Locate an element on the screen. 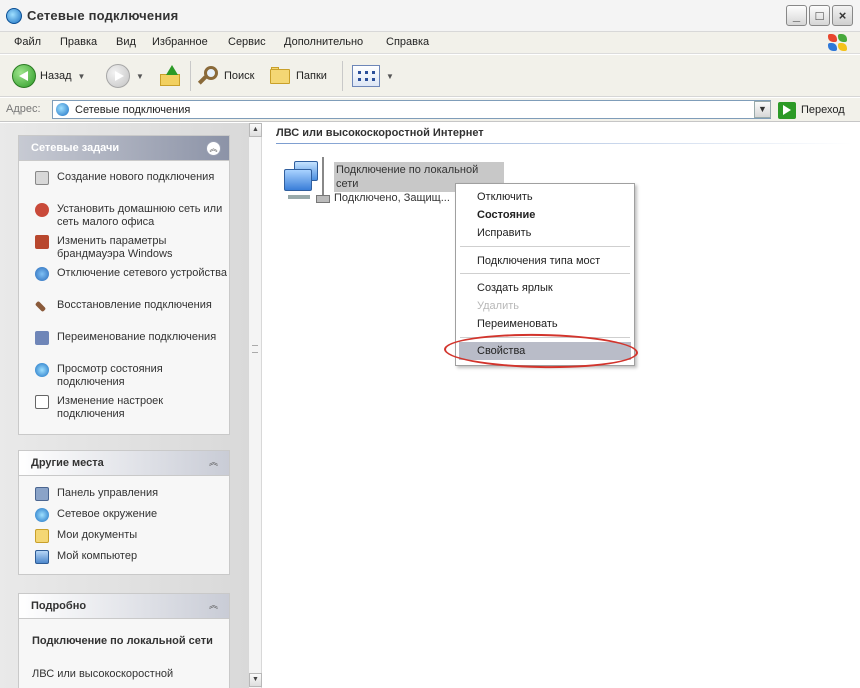 The image size is (860, 688). address-label: Адрес: is located at coordinates (23, 109).